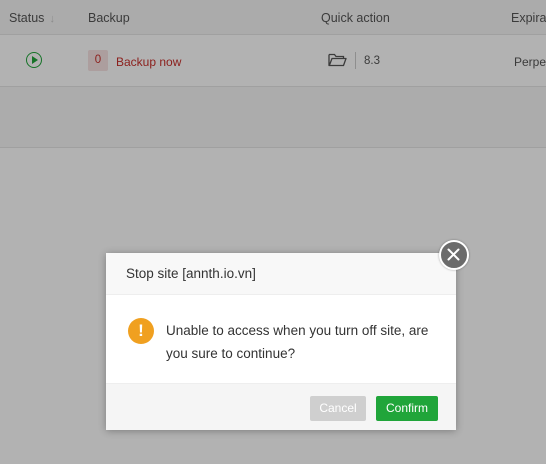  What do you see at coordinates (281, 274) in the screenshot?
I see `dialog-title: Stop site [annth.io.vn]` at bounding box center [281, 274].